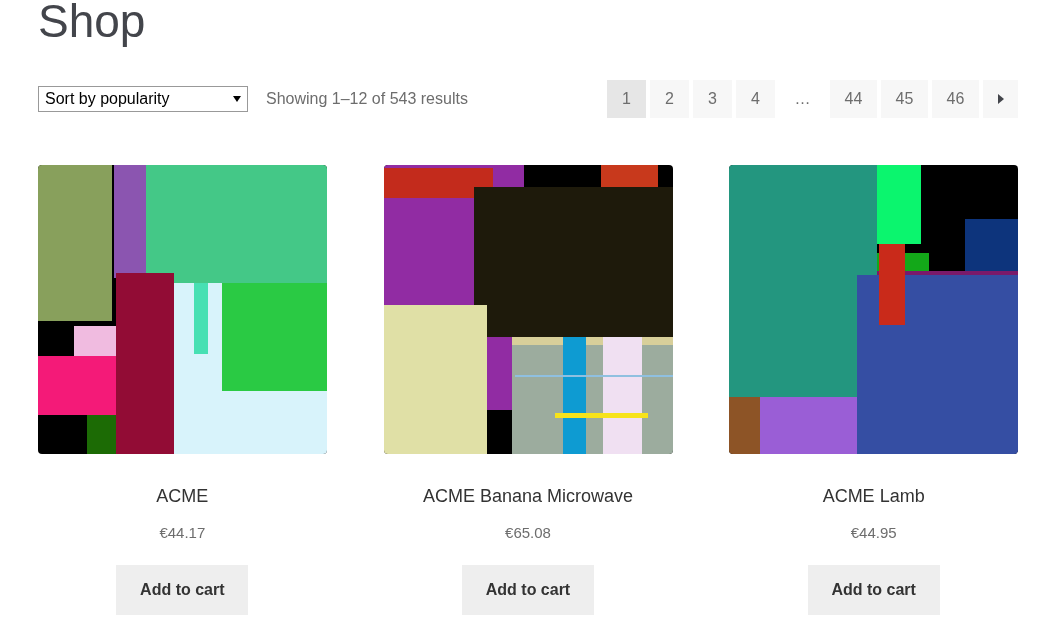 The image size is (1056, 631). I want to click on page-title: Shop, so click(92, 24).